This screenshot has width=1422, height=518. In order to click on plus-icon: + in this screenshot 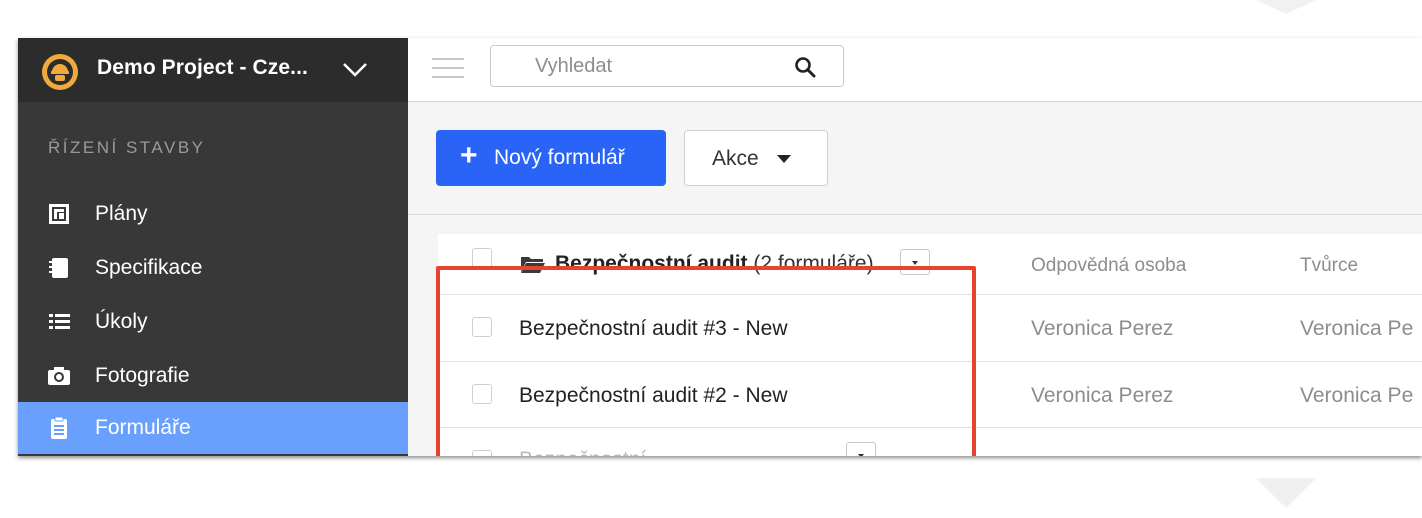, I will do `click(469, 155)`.